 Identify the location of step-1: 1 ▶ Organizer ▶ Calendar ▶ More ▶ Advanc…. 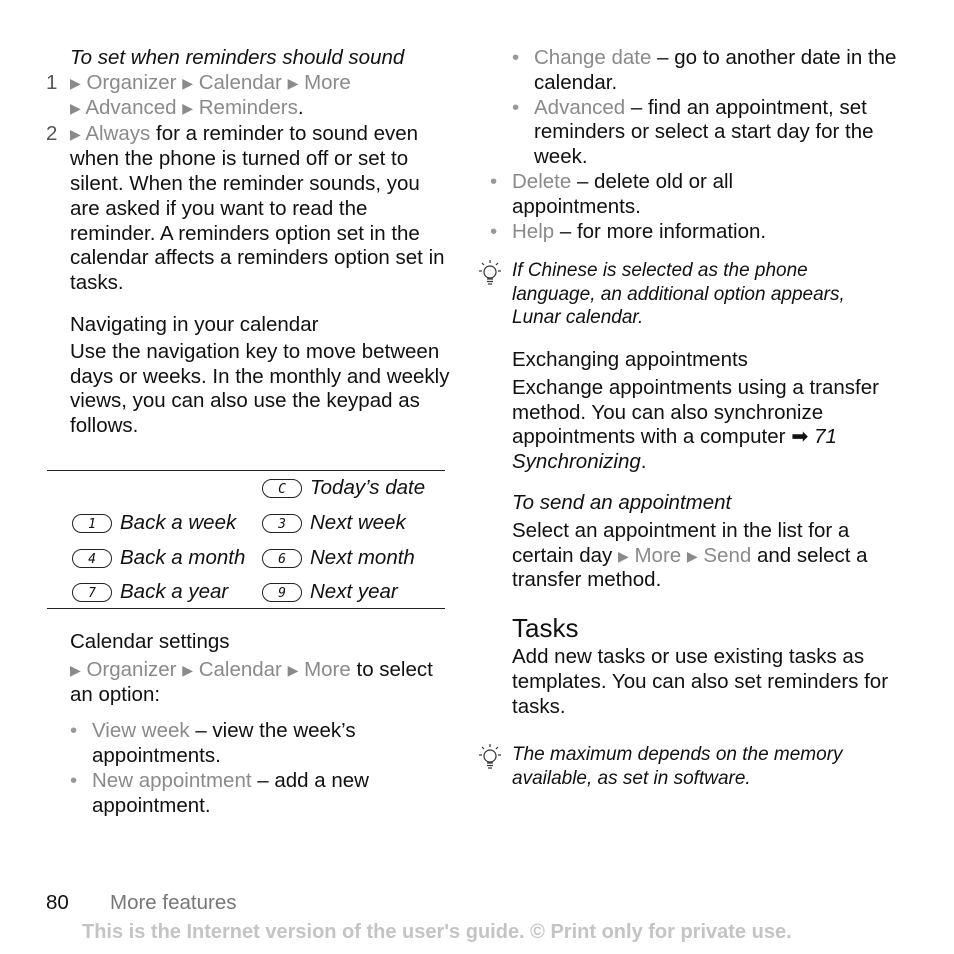
(198, 94).